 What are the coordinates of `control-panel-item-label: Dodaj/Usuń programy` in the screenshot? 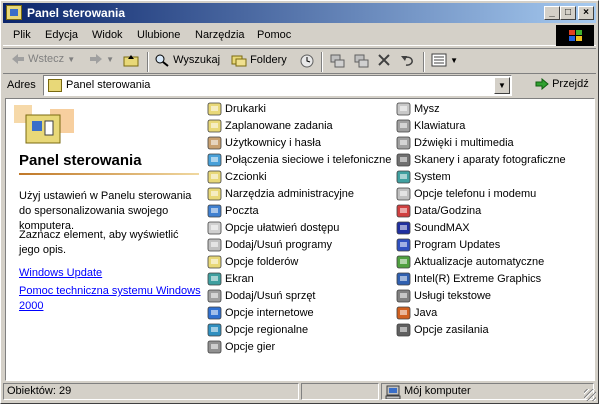 It's located at (278, 245).